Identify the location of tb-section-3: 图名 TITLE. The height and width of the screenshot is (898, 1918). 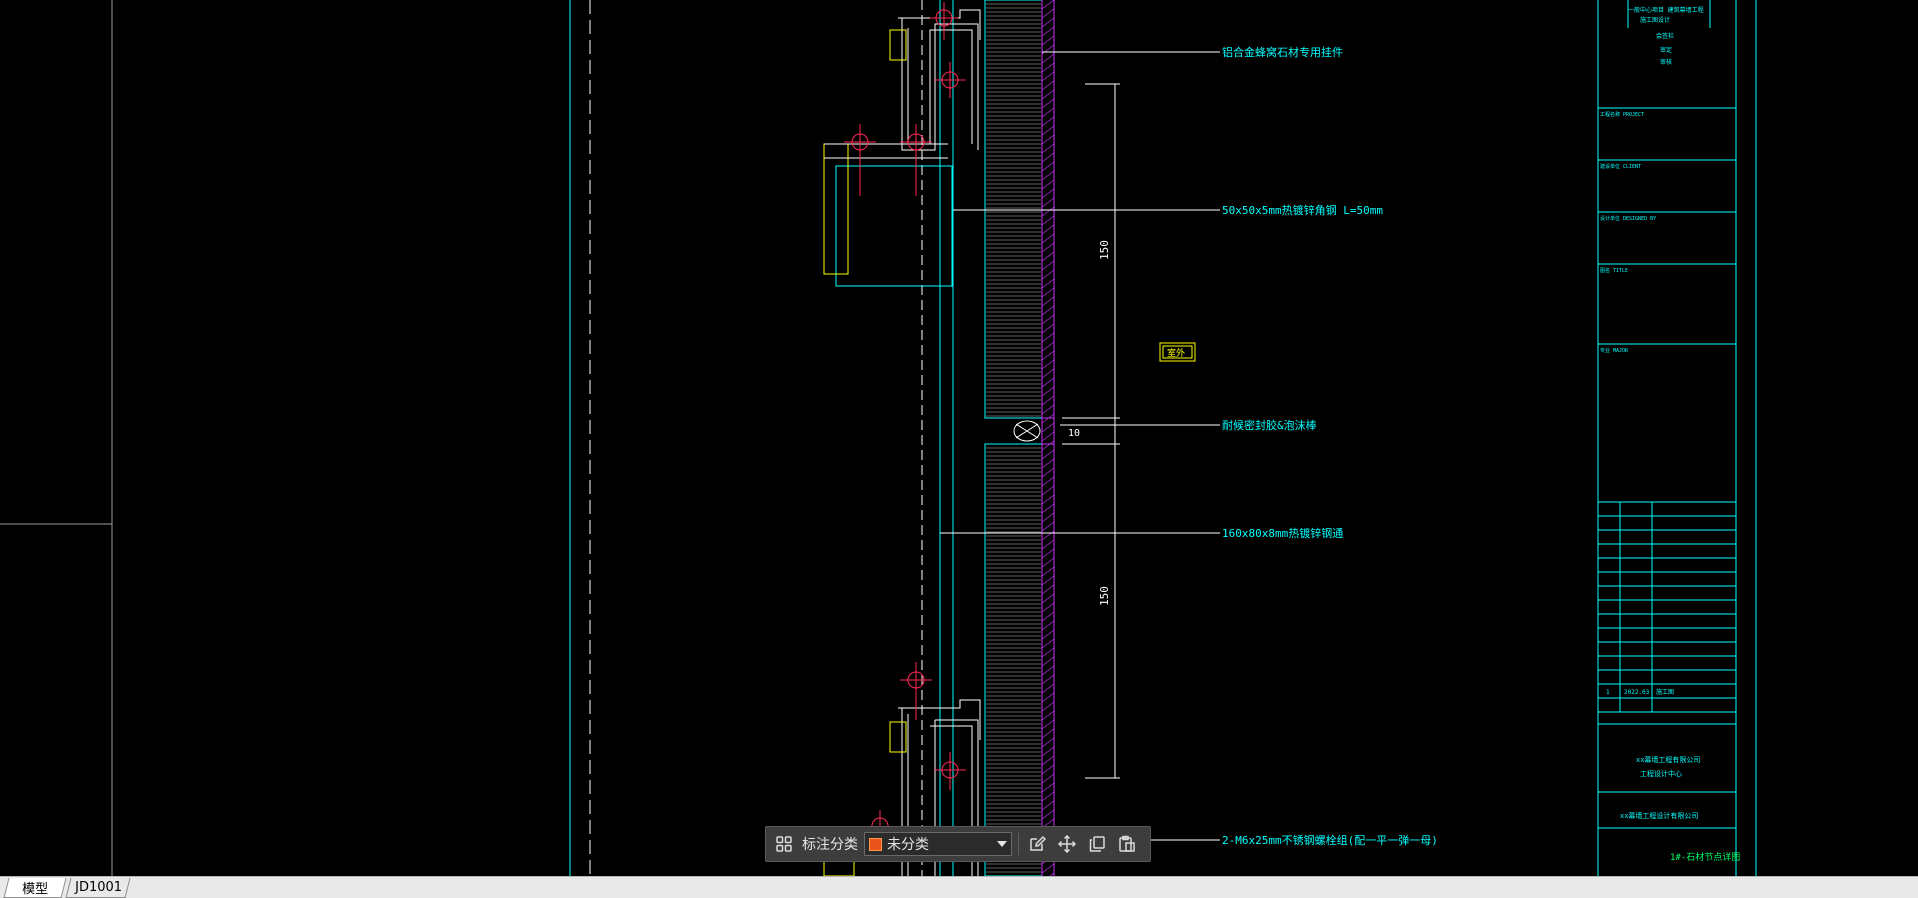
(1614, 270).